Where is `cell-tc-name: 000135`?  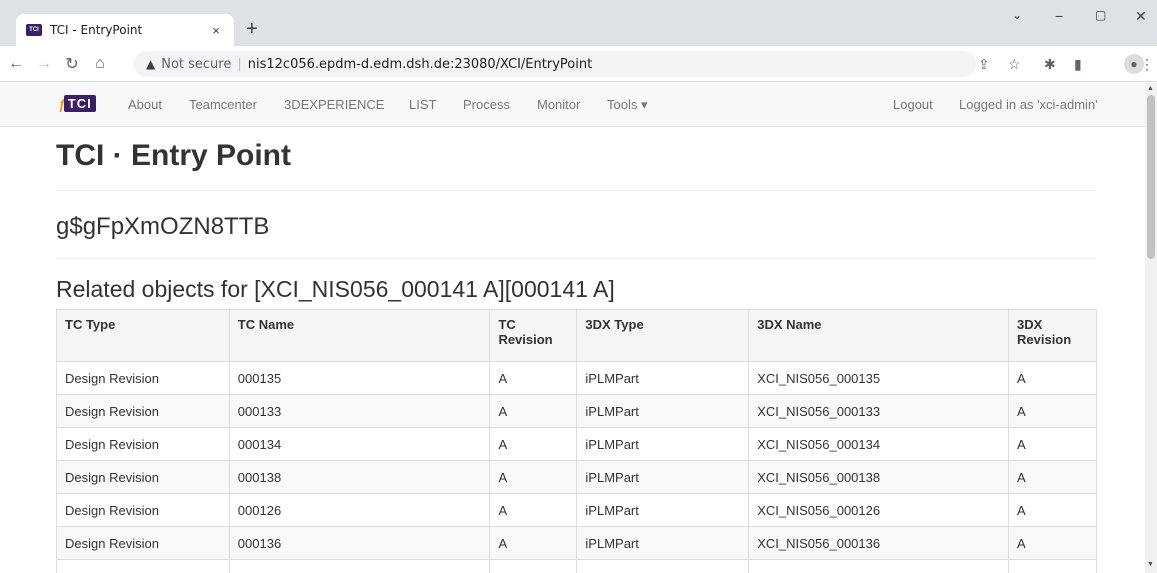
cell-tc-name: 000135 is located at coordinates (359, 378).